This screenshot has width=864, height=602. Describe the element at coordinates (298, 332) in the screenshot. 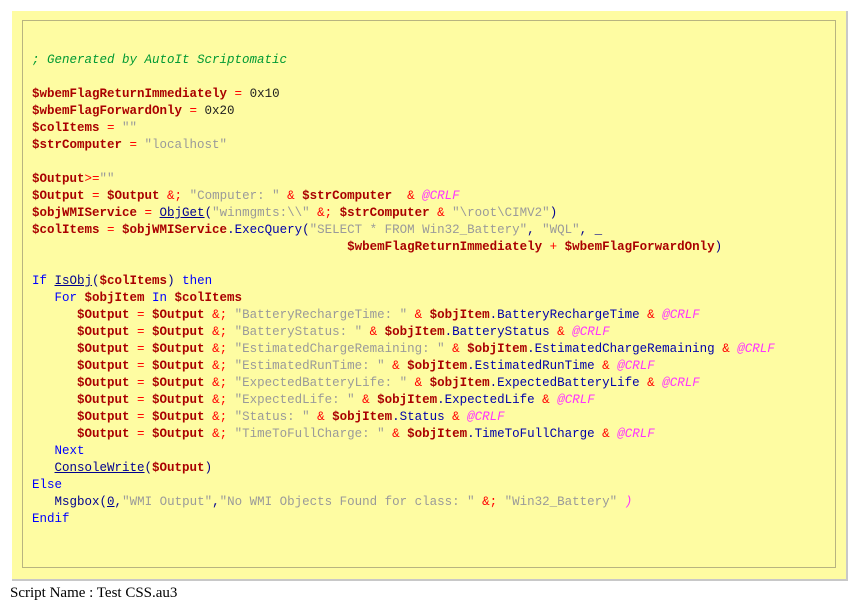

I see `code-token: "BatteryStatus: "` at that location.